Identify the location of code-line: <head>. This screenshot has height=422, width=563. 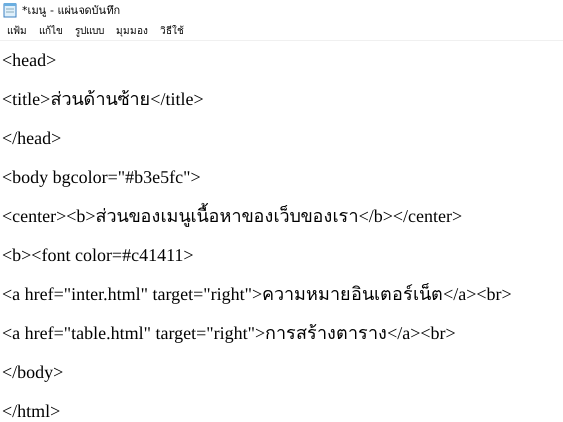
(29, 60).